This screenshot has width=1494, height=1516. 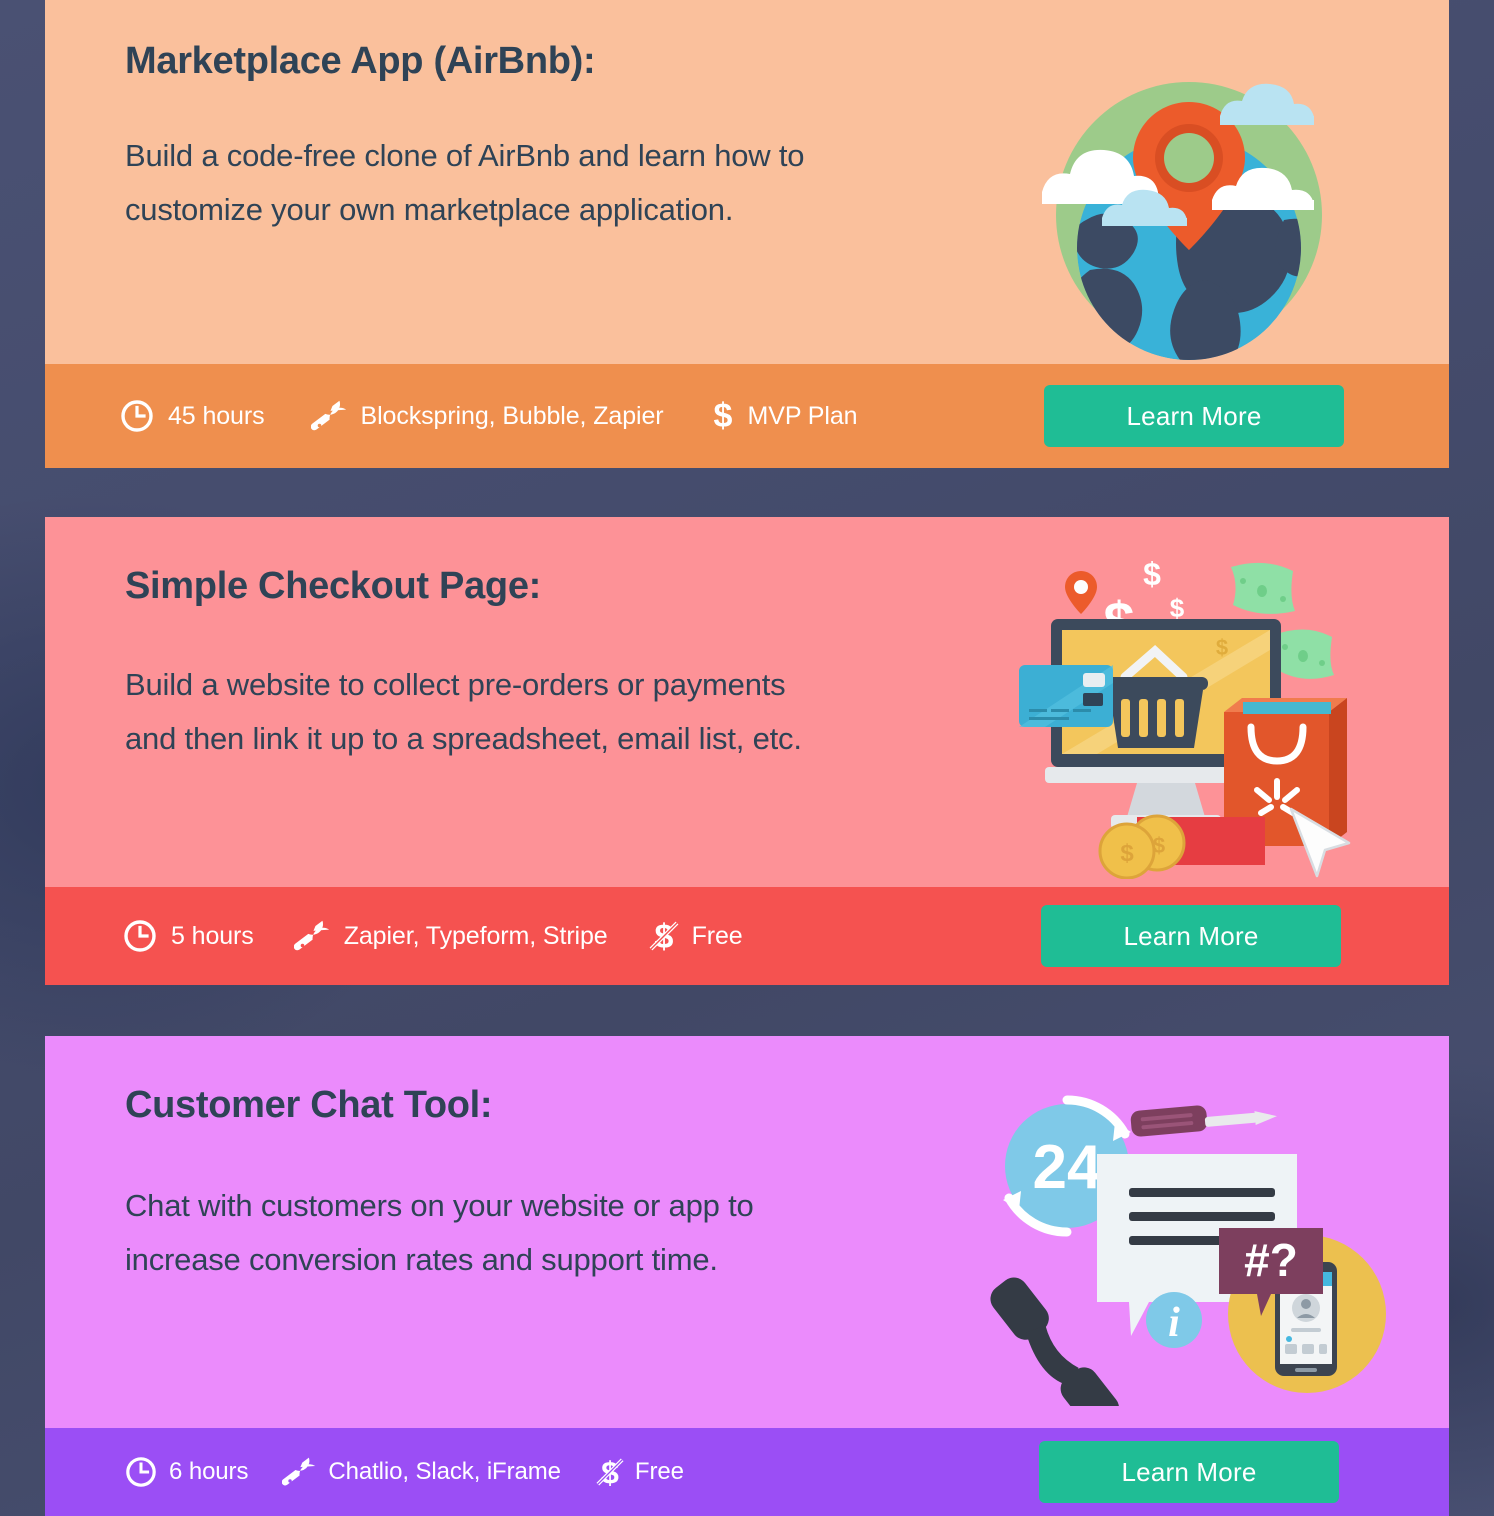 I want to click on tools-label: Blockspring, Bubble, Zapier, so click(x=512, y=415).